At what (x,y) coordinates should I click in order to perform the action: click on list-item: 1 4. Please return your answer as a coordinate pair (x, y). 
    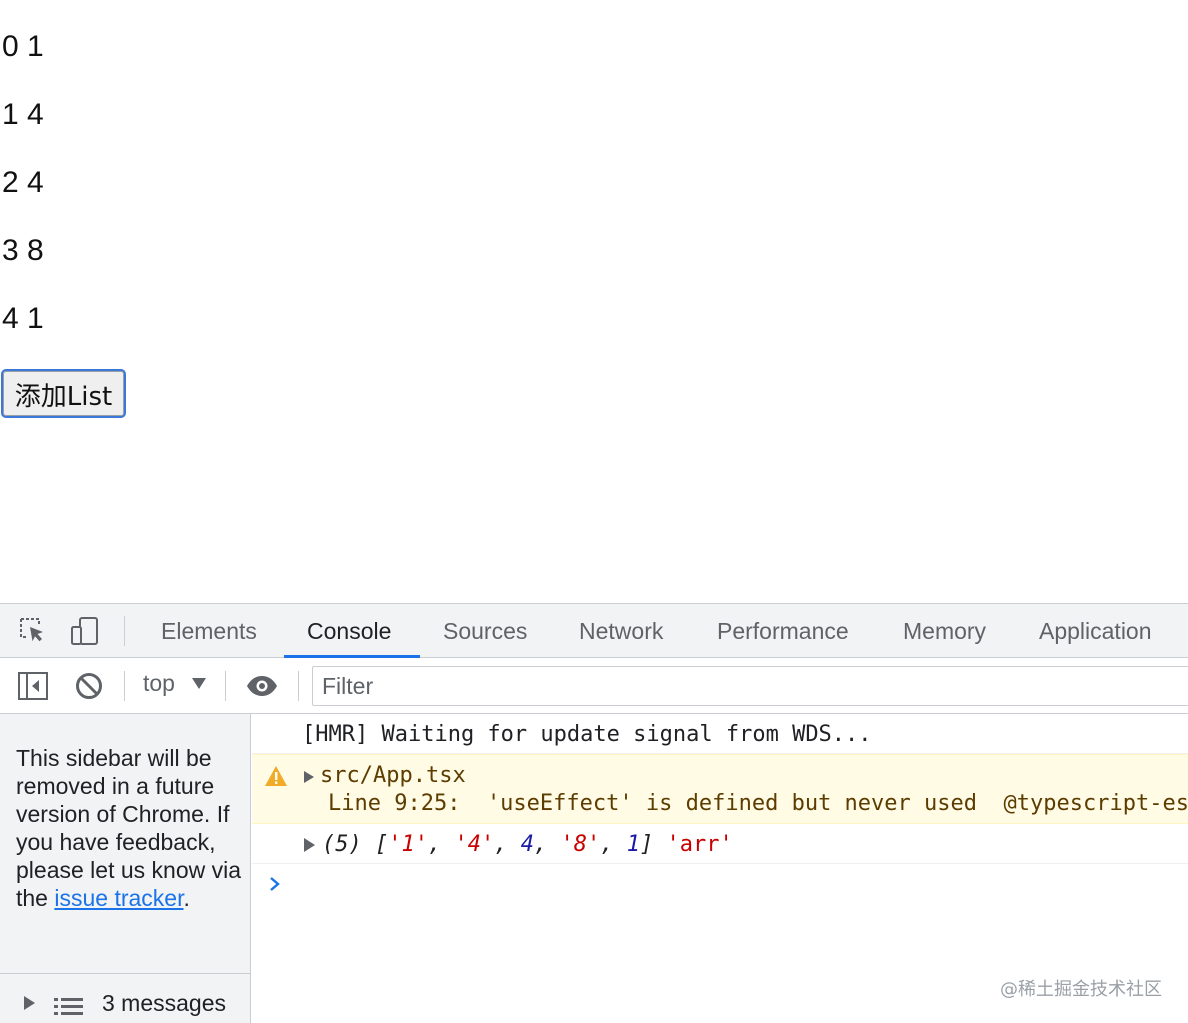
    Looking at the image, I should click on (23, 114).